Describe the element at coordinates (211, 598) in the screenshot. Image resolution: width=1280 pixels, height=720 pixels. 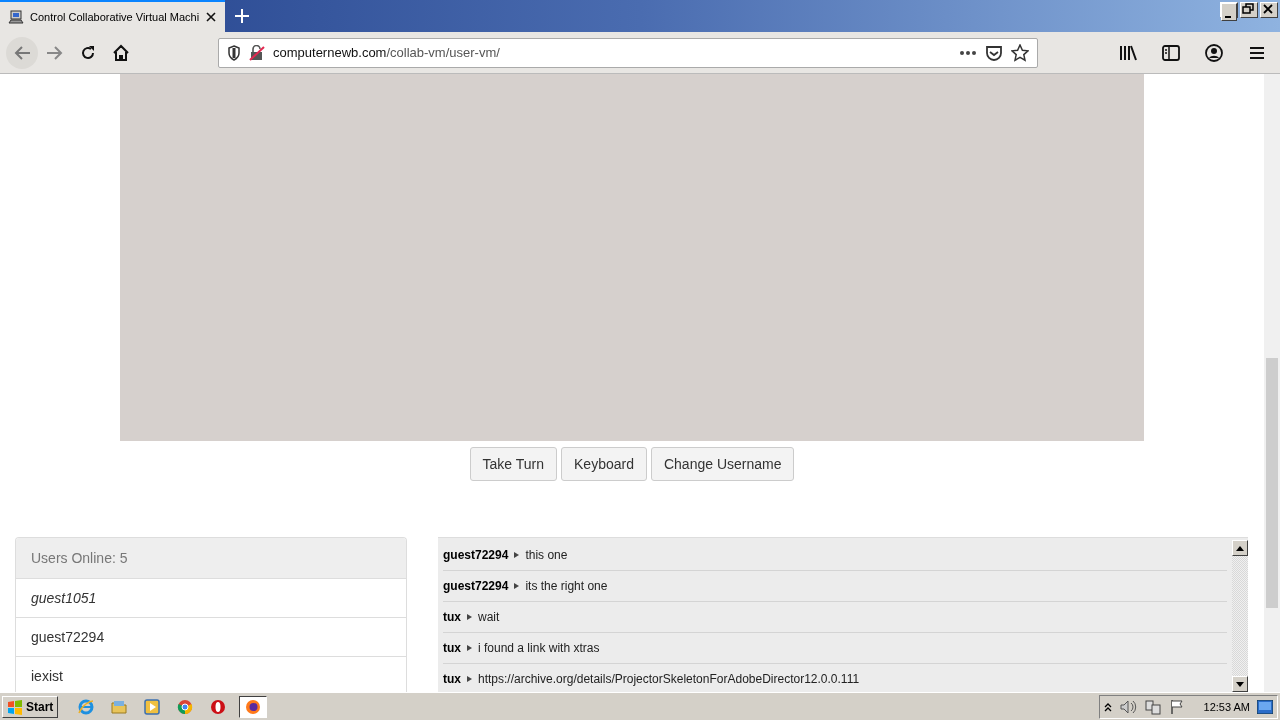
I see `user-item: guest1051` at that location.